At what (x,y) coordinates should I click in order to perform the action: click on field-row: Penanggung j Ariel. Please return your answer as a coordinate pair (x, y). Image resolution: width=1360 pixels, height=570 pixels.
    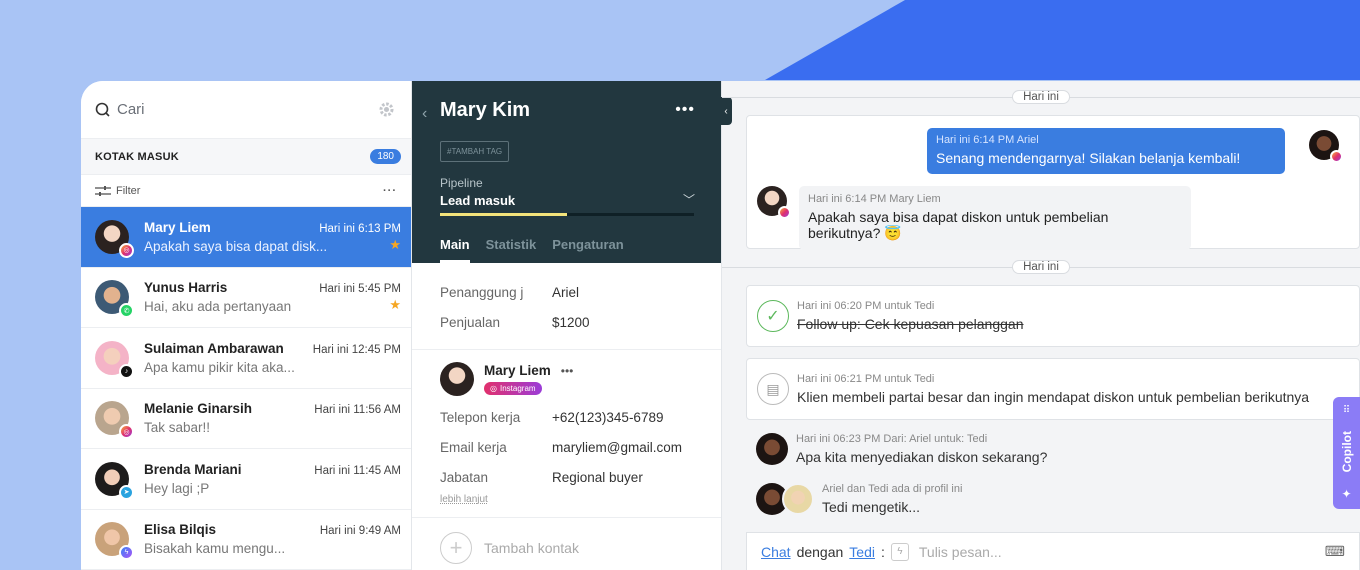
    Looking at the image, I should click on (510, 292).